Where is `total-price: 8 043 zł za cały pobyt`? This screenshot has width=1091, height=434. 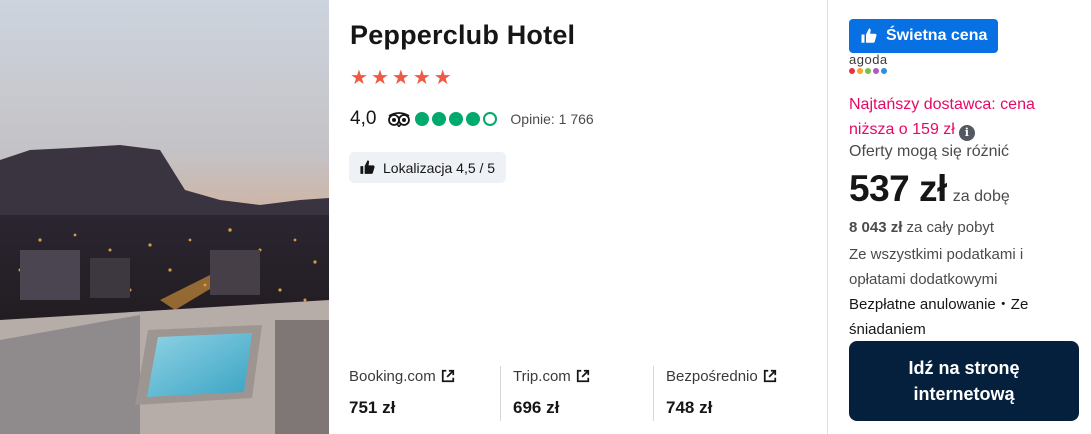 total-price: 8 043 zł za cały pobyt is located at coordinates (921, 227).